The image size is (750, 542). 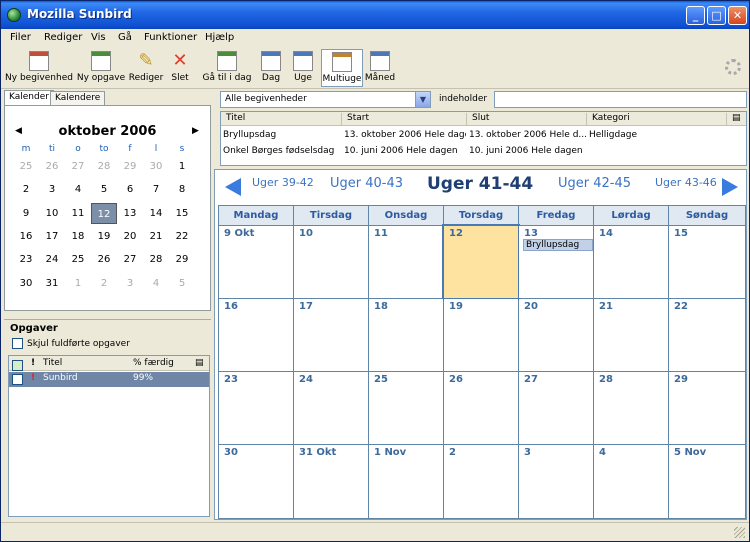 I want to click on mini-day: 31, so click(x=52, y=283).